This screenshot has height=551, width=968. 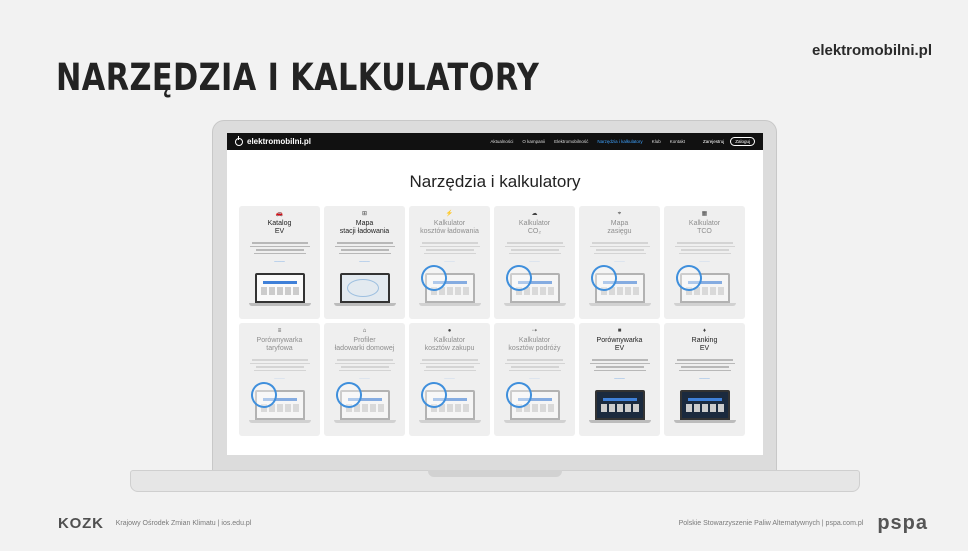 What do you see at coordinates (279, 227) in the screenshot?
I see `tool-card-title: Katalog EV` at bounding box center [279, 227].